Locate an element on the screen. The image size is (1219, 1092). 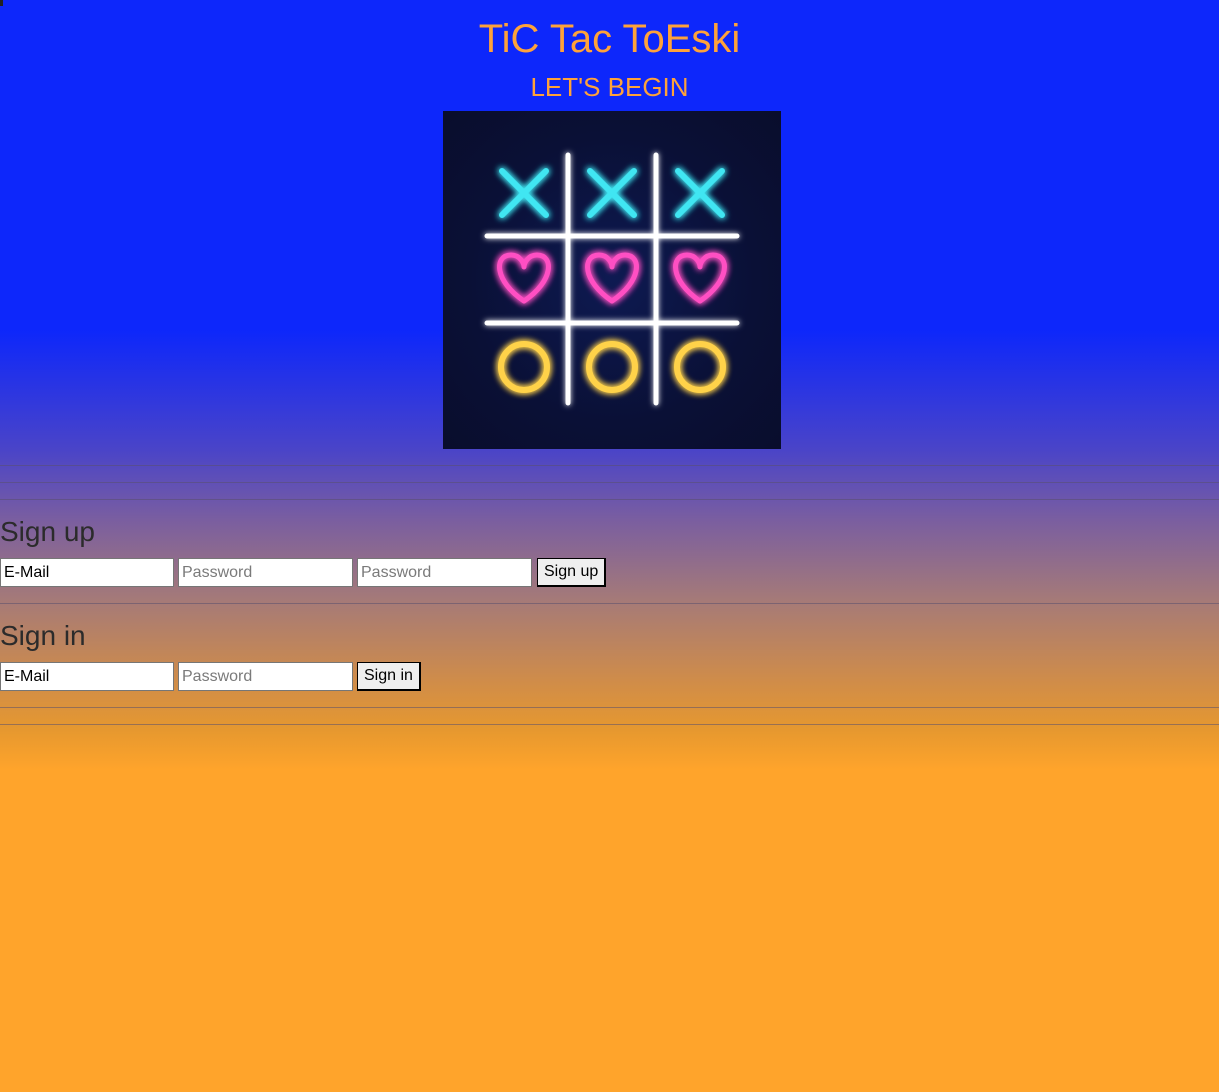
signup-email-field is located at coordinates (87, 572).